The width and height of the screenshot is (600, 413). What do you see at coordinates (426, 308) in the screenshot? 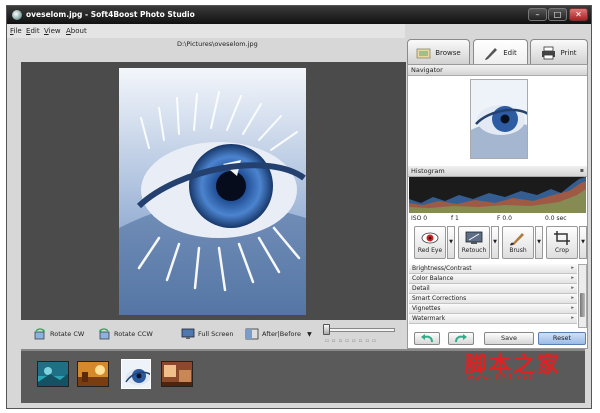
I see `adjustment-label: Vignettes` at bounding box center [426, 308].